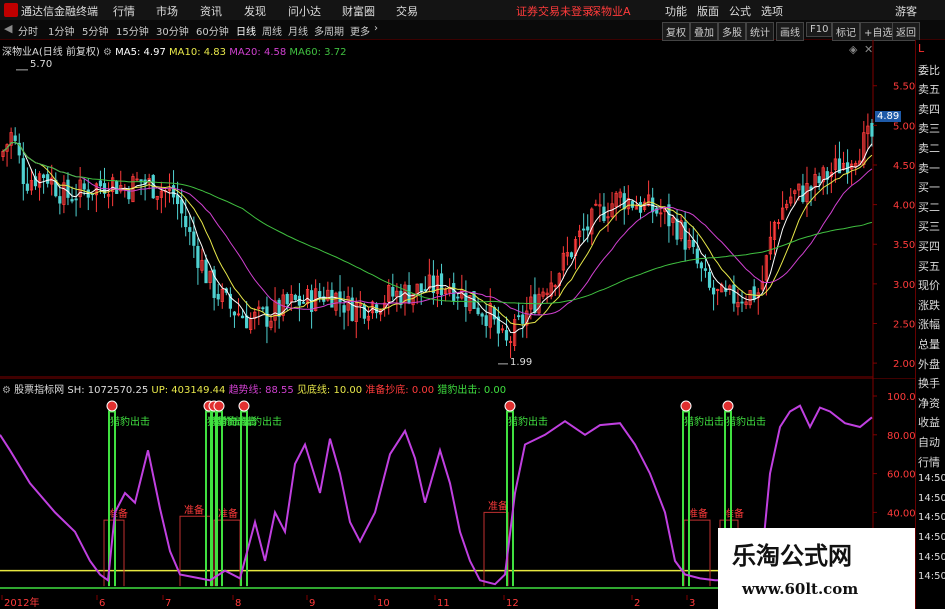 The image size is (945, 609). I want to click on f10-button: F10, so click(819, 29).